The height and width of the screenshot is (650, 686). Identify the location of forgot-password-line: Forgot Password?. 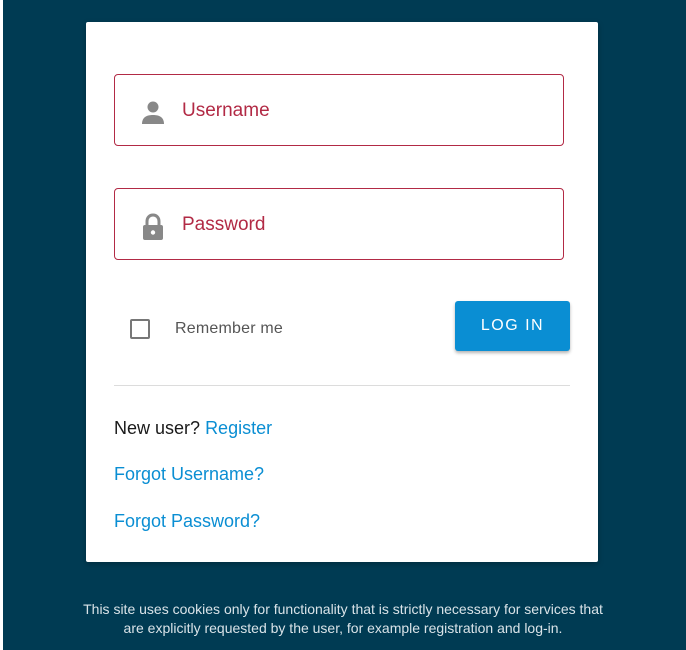
(187, 521).